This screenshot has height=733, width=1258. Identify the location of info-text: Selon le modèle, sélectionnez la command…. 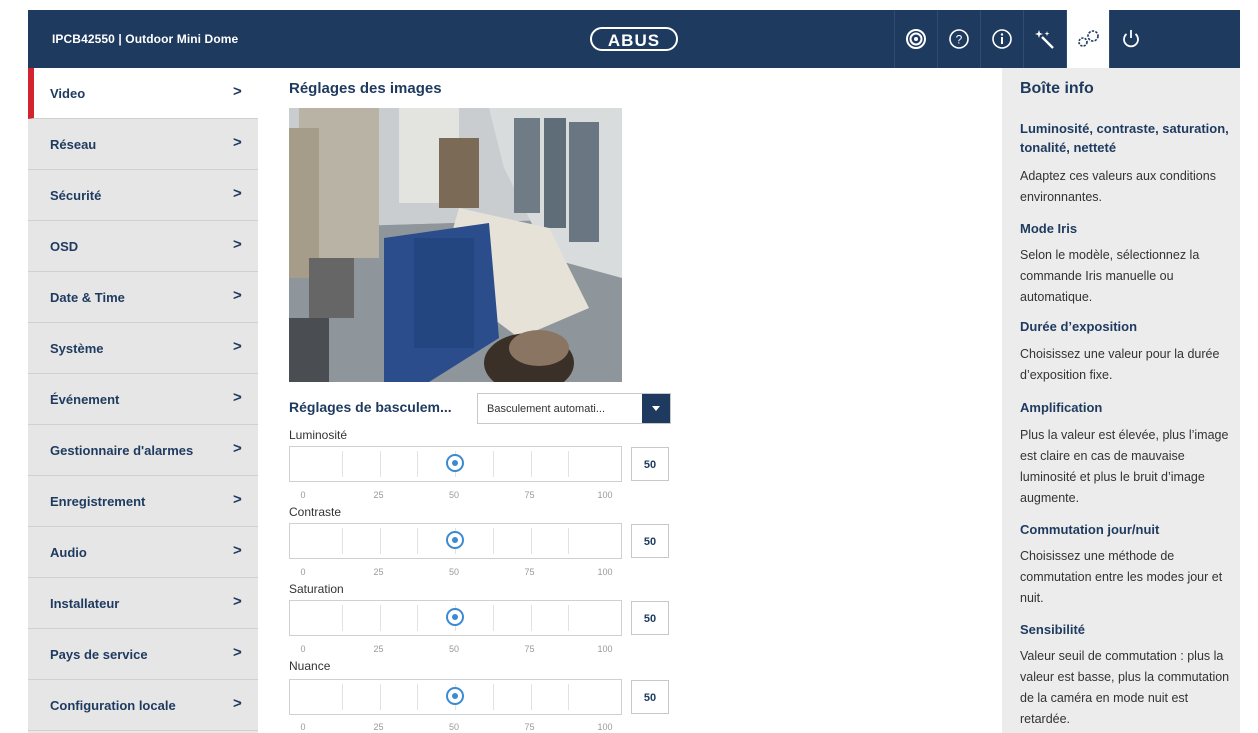
(1110, 276).